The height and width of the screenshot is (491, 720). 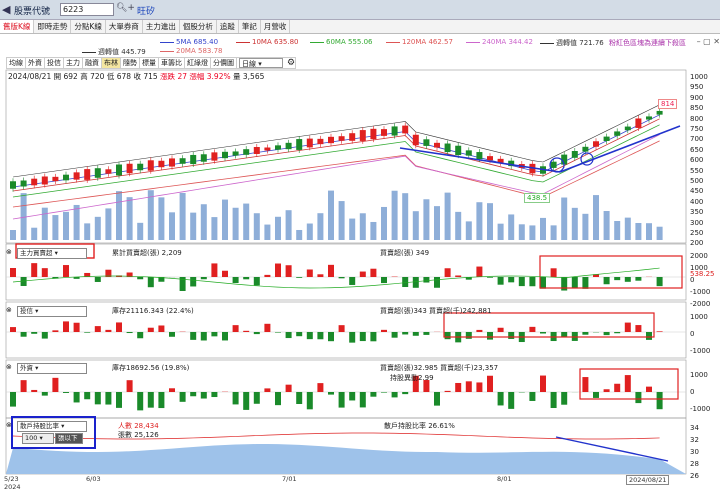 What do you see at coordinates (694, 440) in the screenshot?
I see `panel-tick: 32` at bounding box center [694, 440].